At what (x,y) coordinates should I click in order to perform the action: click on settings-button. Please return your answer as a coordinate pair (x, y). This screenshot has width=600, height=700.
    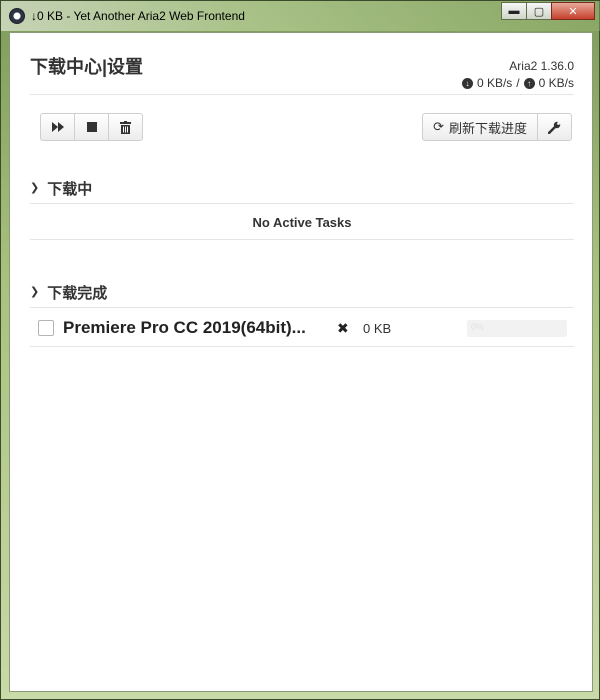
    Looking at the image, I should click on (554, 127).